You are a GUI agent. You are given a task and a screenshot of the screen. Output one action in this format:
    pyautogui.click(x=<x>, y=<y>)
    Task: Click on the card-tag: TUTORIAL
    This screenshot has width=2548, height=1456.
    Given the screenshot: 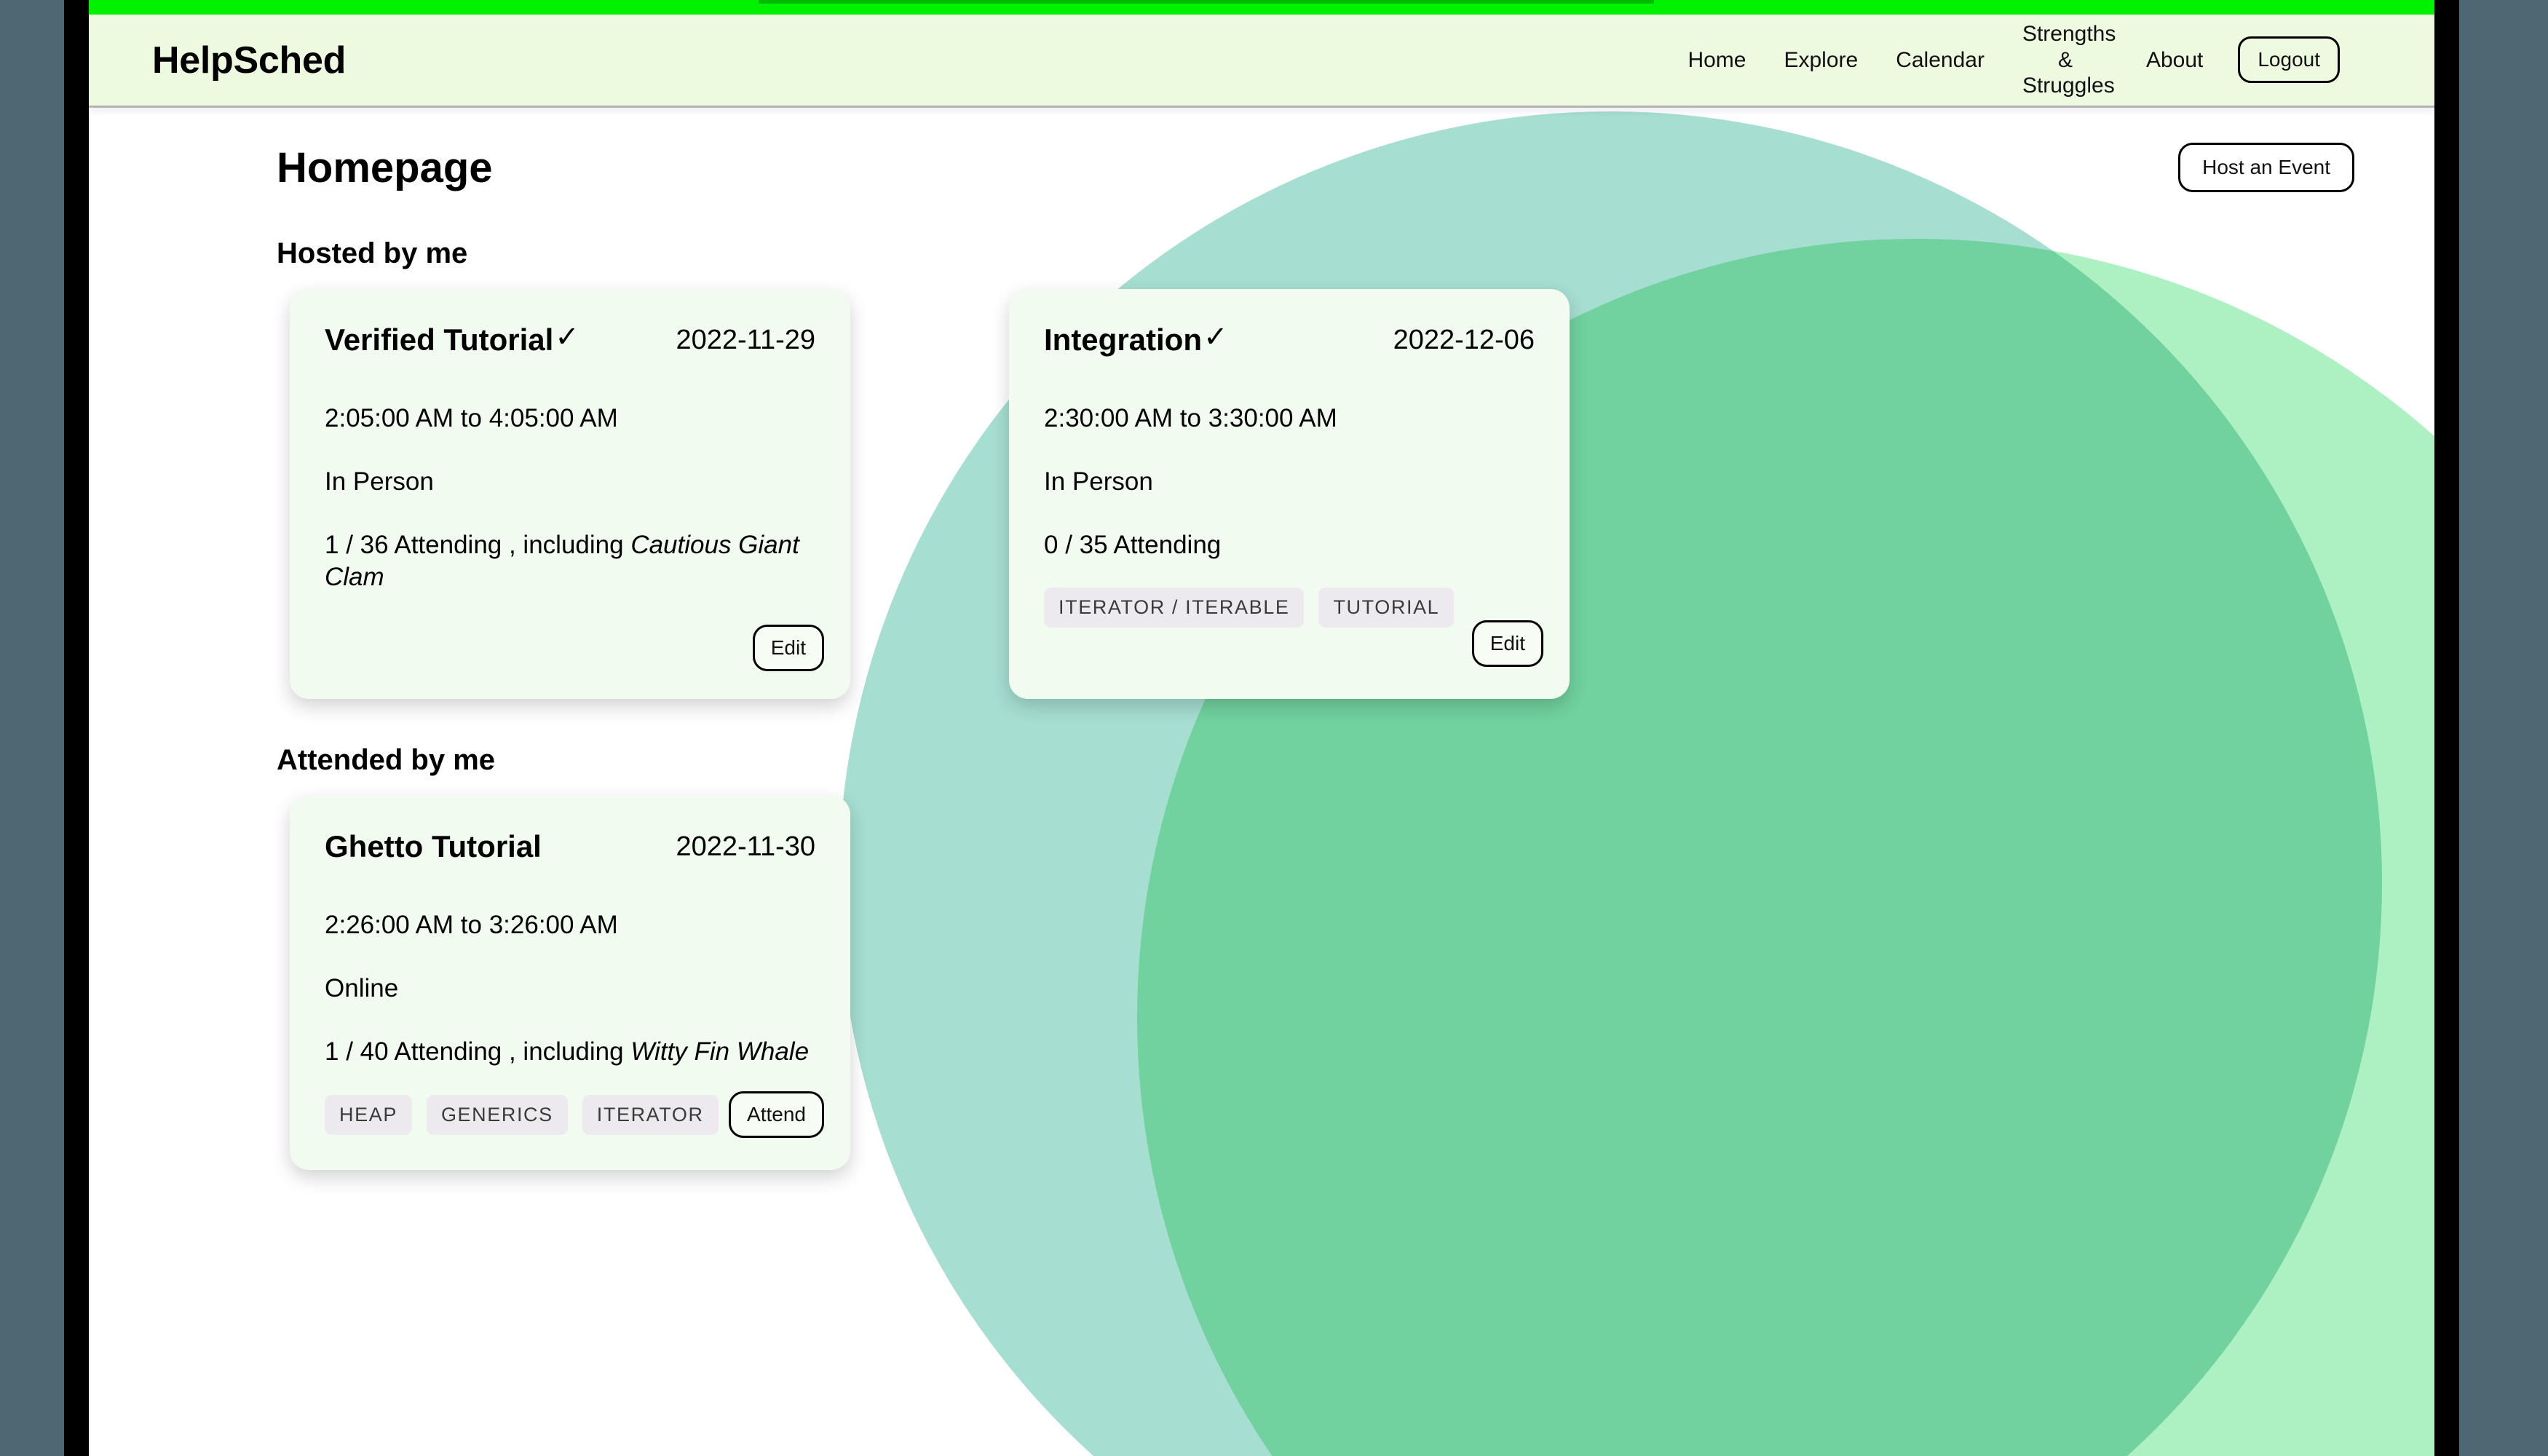 What is the action you would take?
    pyautogui.click(x=1386, y=607)
    